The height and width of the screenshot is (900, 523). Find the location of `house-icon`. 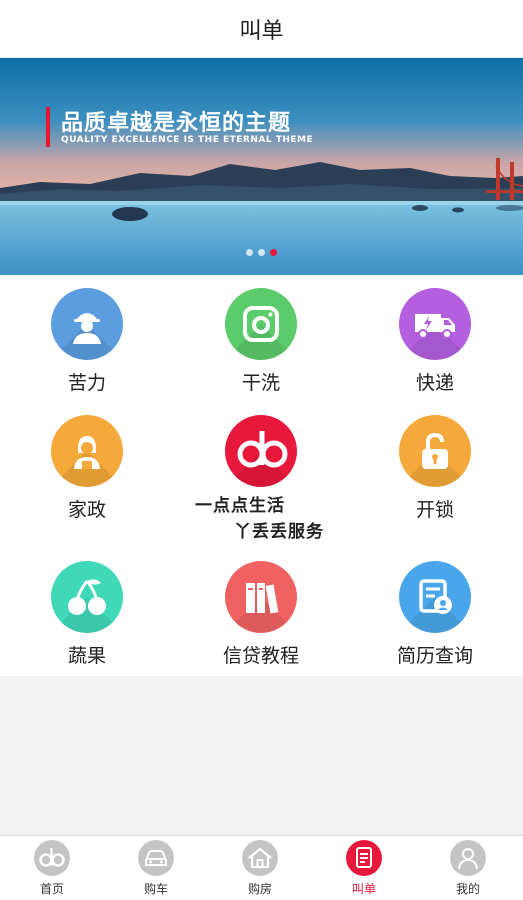

house-icon is located at coordinates (260, 858).